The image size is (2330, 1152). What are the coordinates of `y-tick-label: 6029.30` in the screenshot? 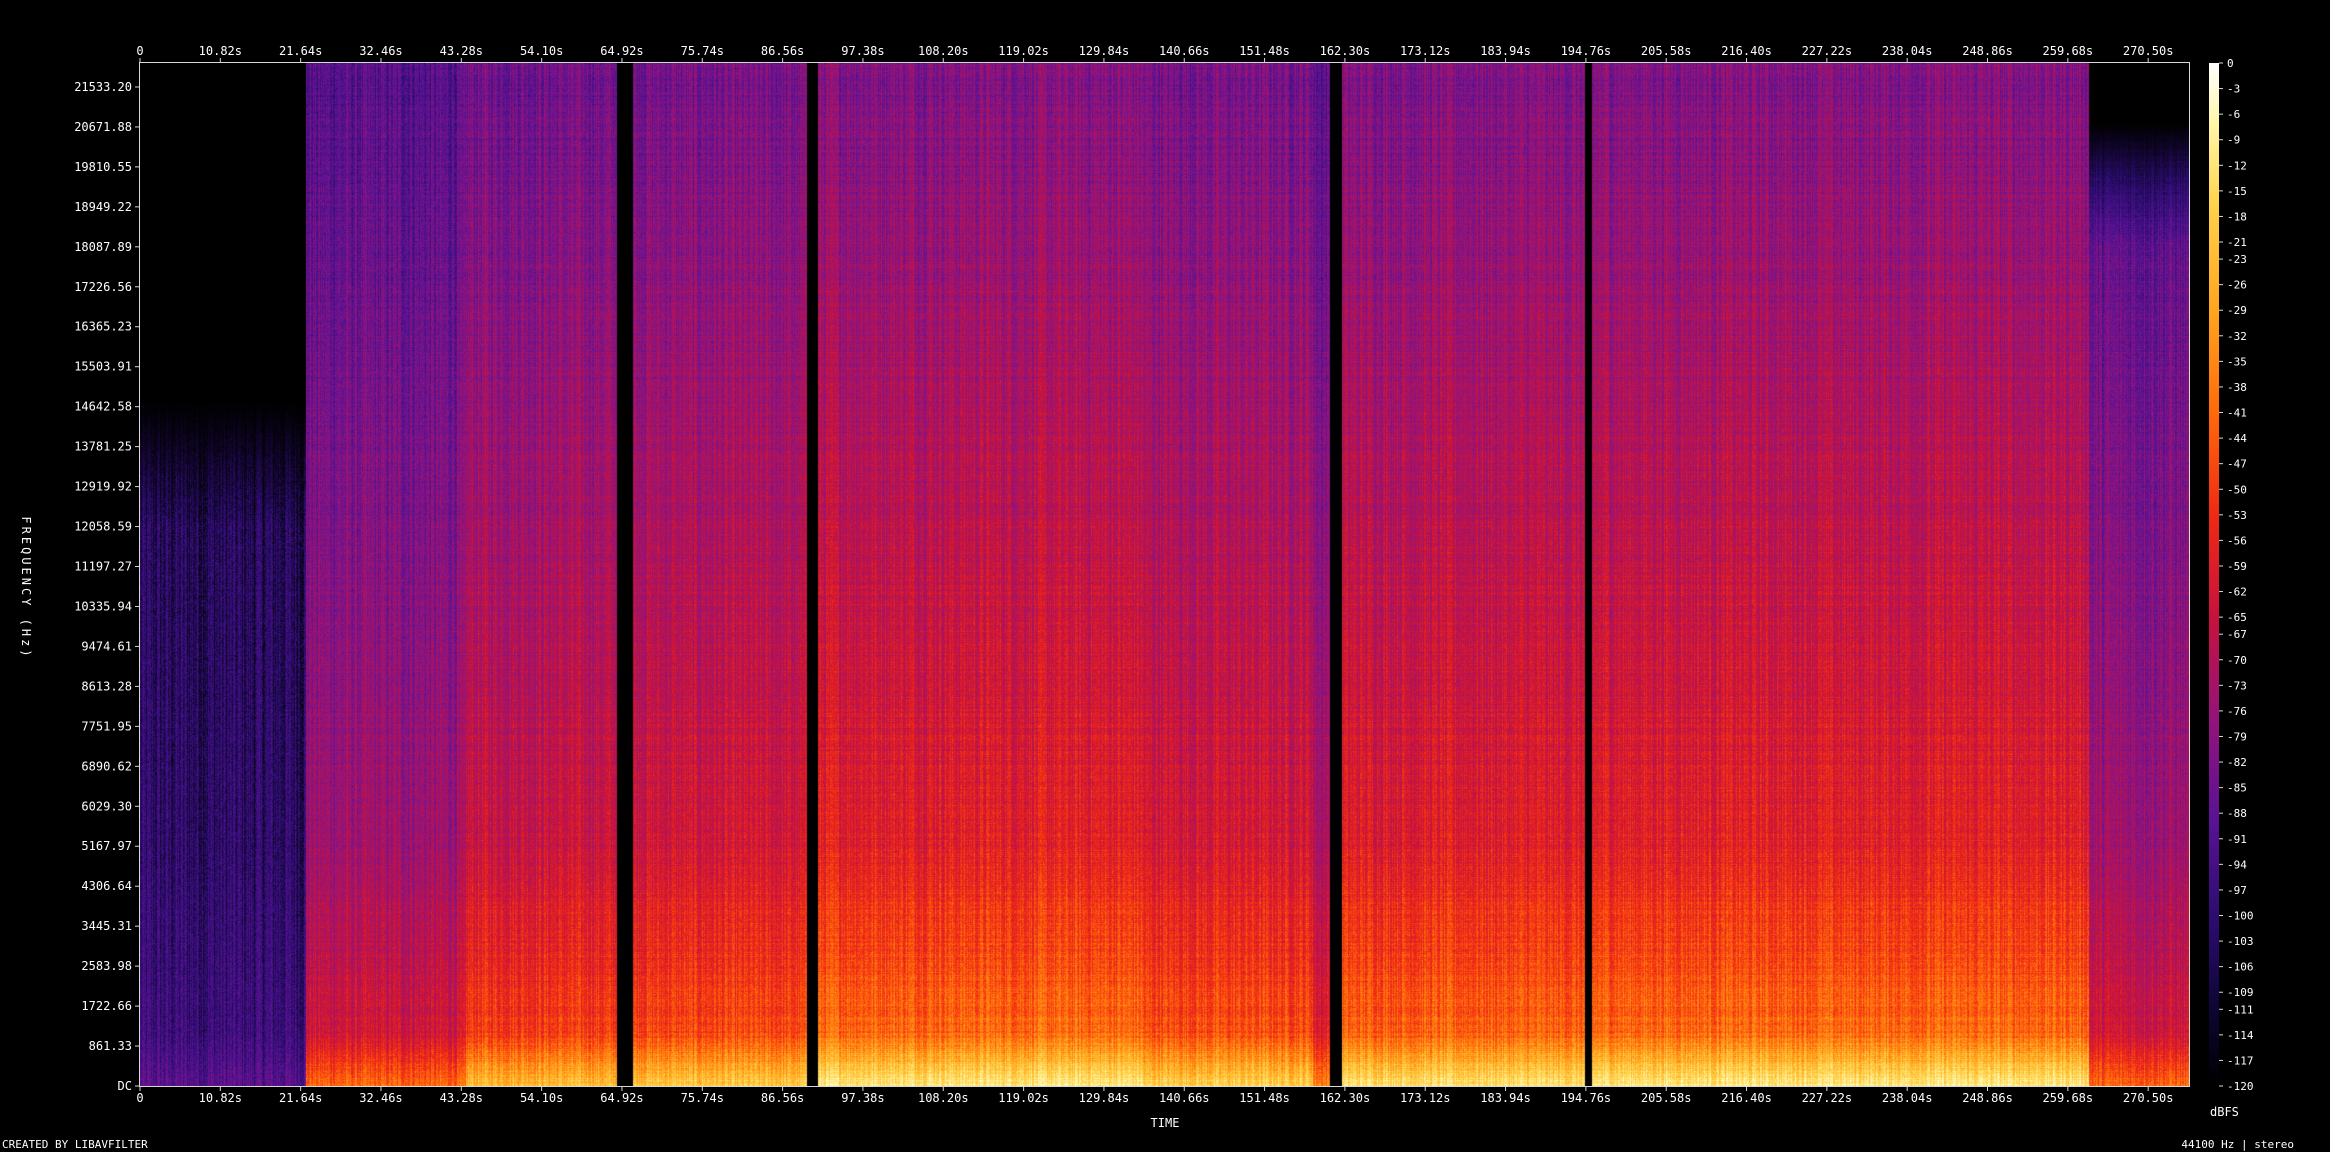 It's located at (106, 806).